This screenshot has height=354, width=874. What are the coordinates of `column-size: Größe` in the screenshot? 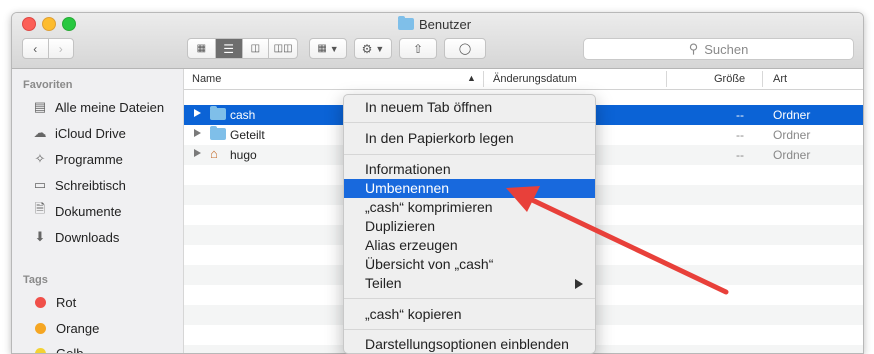 It's located at (729, 79).